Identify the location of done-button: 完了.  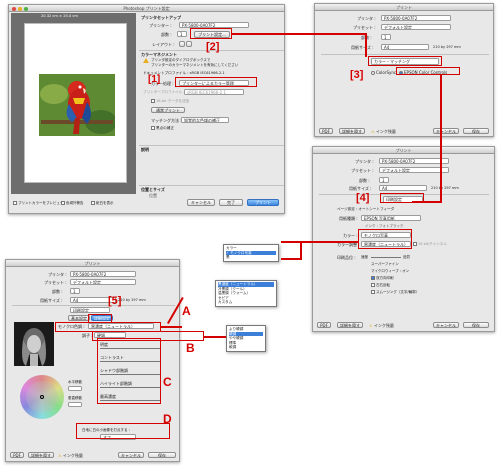
(231, 202).